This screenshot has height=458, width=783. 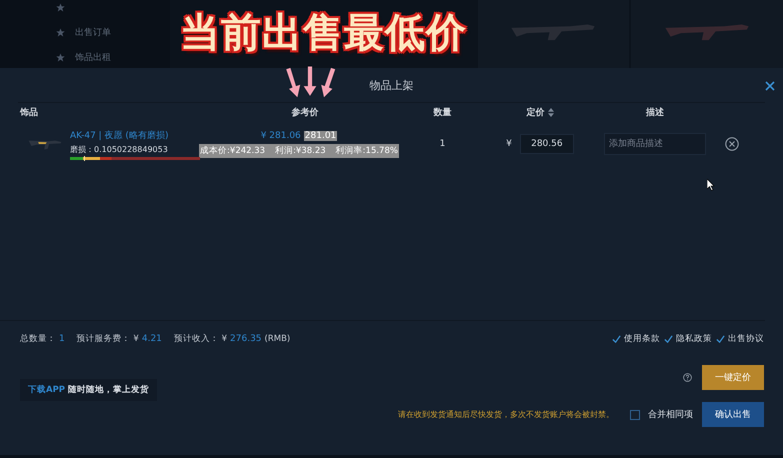 What do you see at coordinates (29, 112) in the screenshot?
I see `column-header: 饰品` at bounding box center [29, 112].